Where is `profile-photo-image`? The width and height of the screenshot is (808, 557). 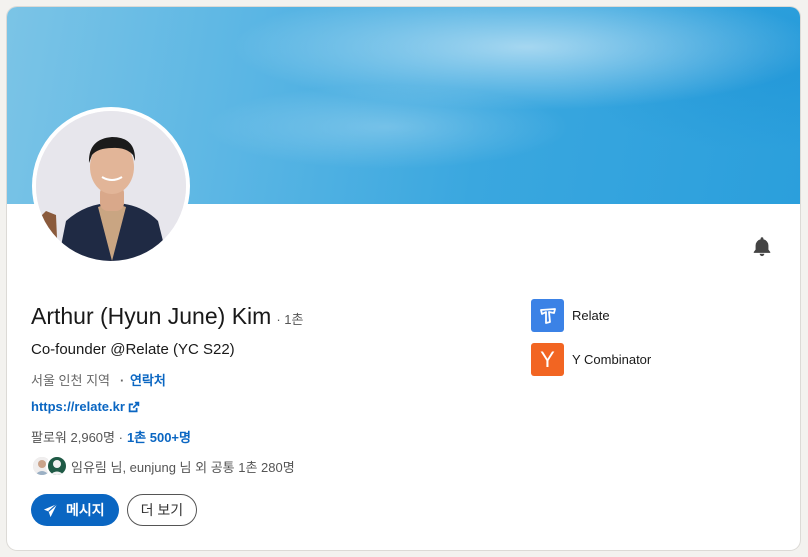 profile-photo-image is located at coordinates (111, 186).